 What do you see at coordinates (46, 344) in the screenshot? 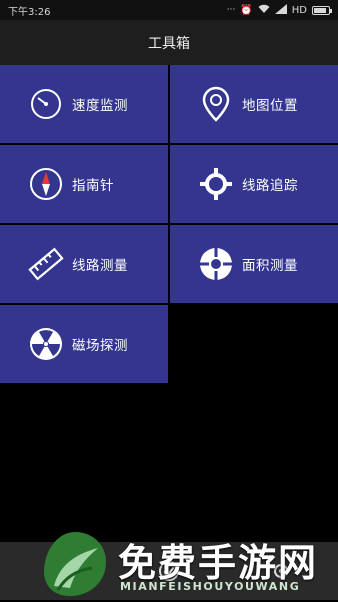
I see `radiation-icon` at bounding box center [46, 344].